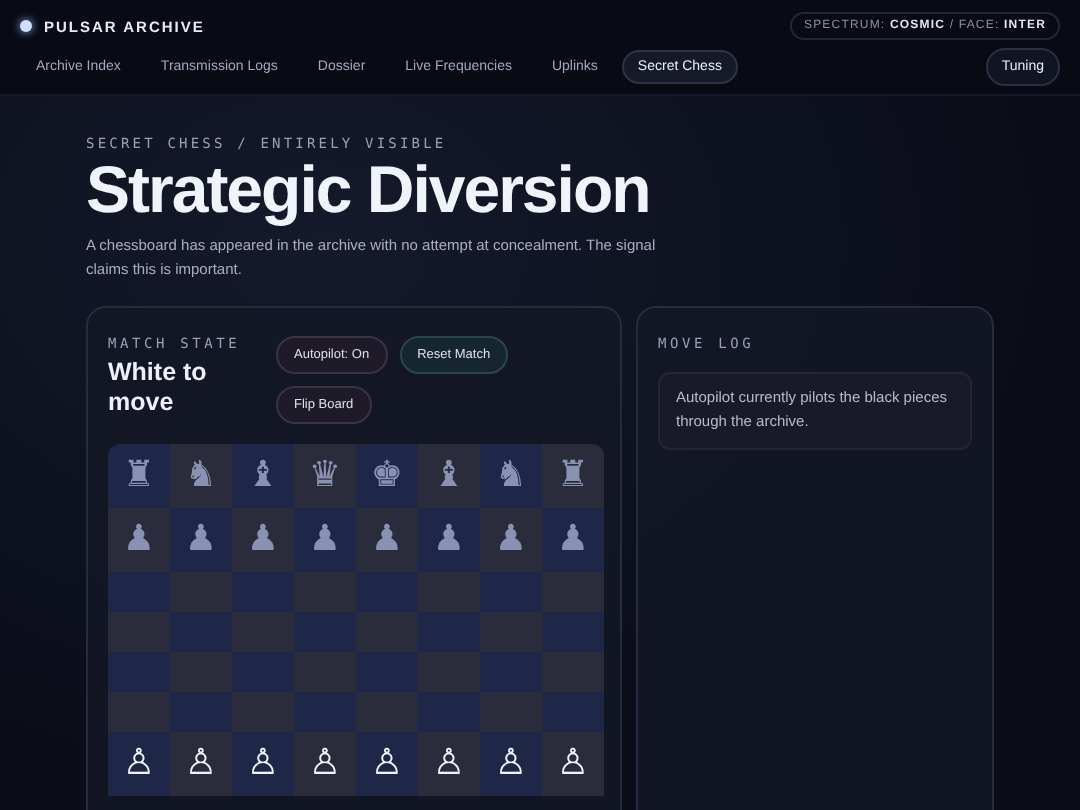 This screenshot has height=810, width=1080. I want to click on chess-piece: ♛, so click(325, 475).